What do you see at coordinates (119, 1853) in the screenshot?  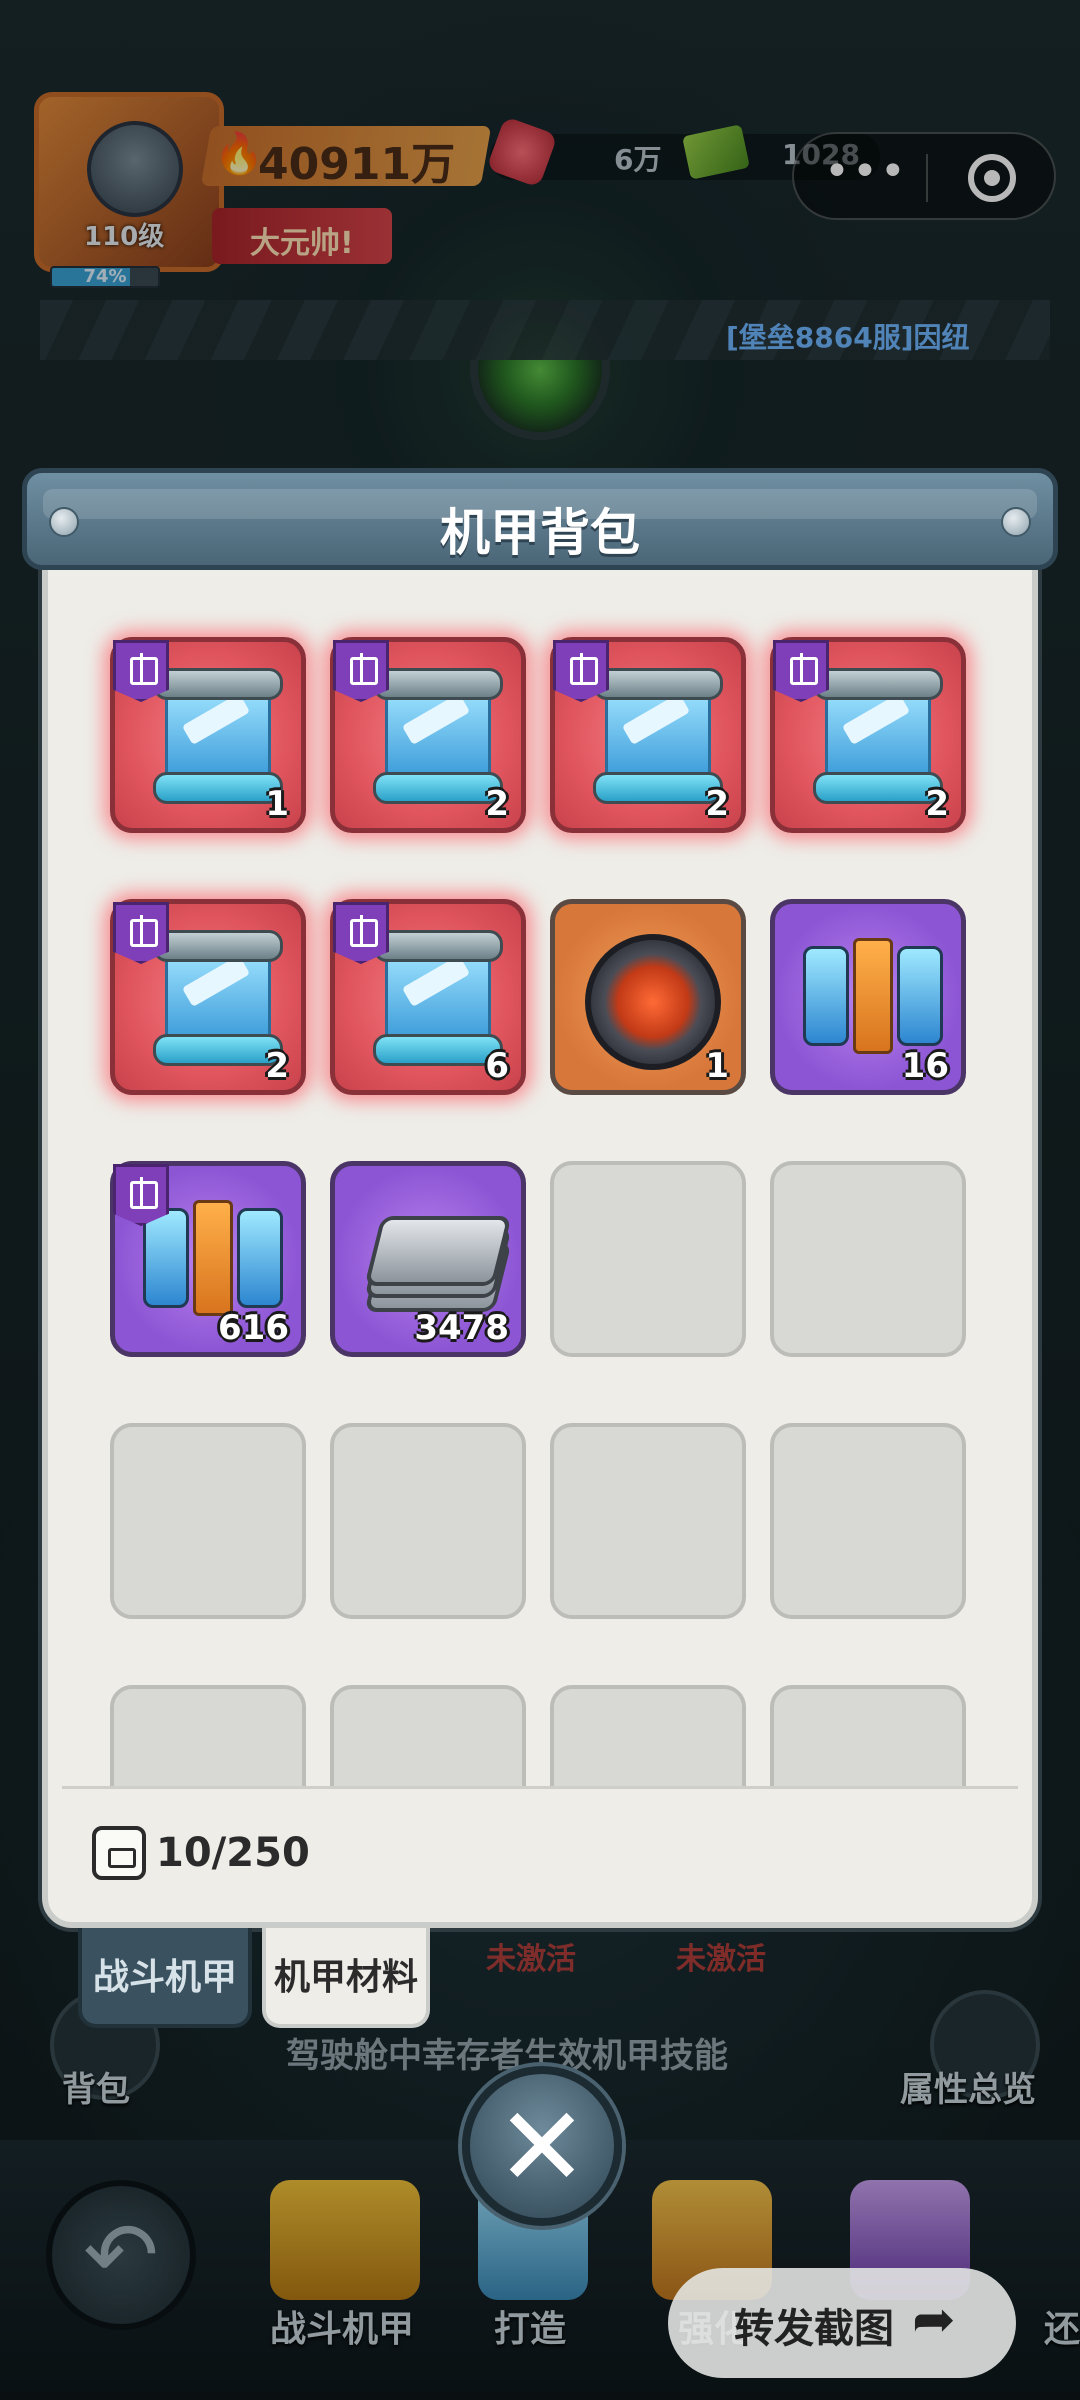 I see `backpack-icon` at bounding box center [119, 1853].